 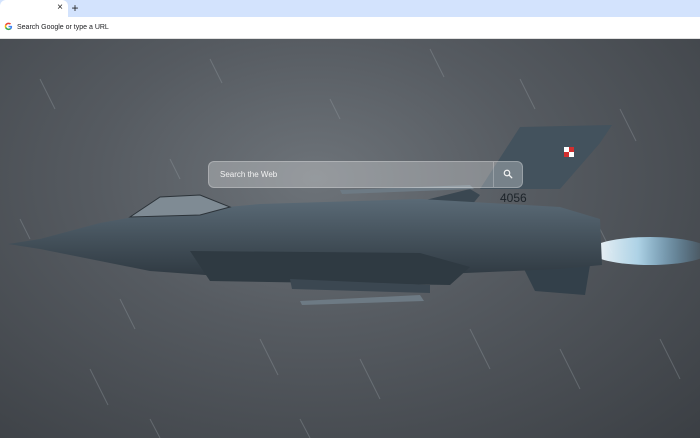 I want to click on tail-number-text: 4056, so click(x=513, y=198).